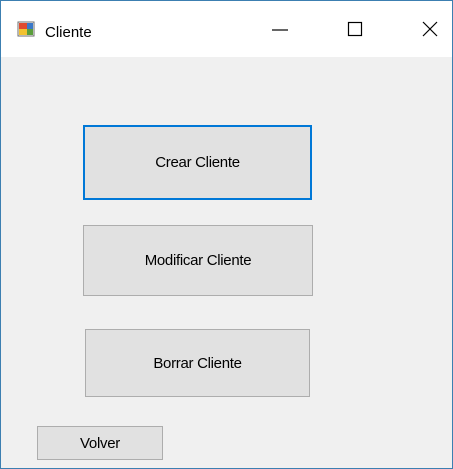 The width and height of the screenshot is (453, 469). I want to click on minimize-button, so click(280, 29).